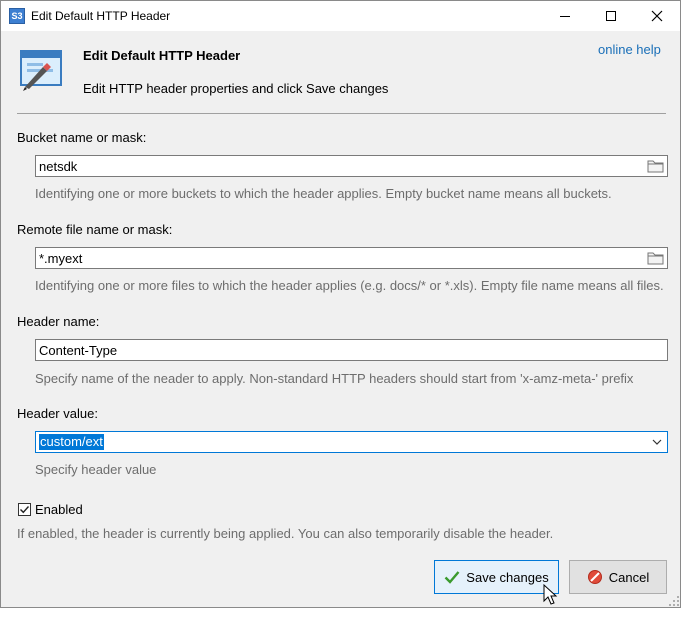  Describe the element at coordinates (61, 258) in the screenshot. I see `remote-file-input-value: *.myext` at that location.